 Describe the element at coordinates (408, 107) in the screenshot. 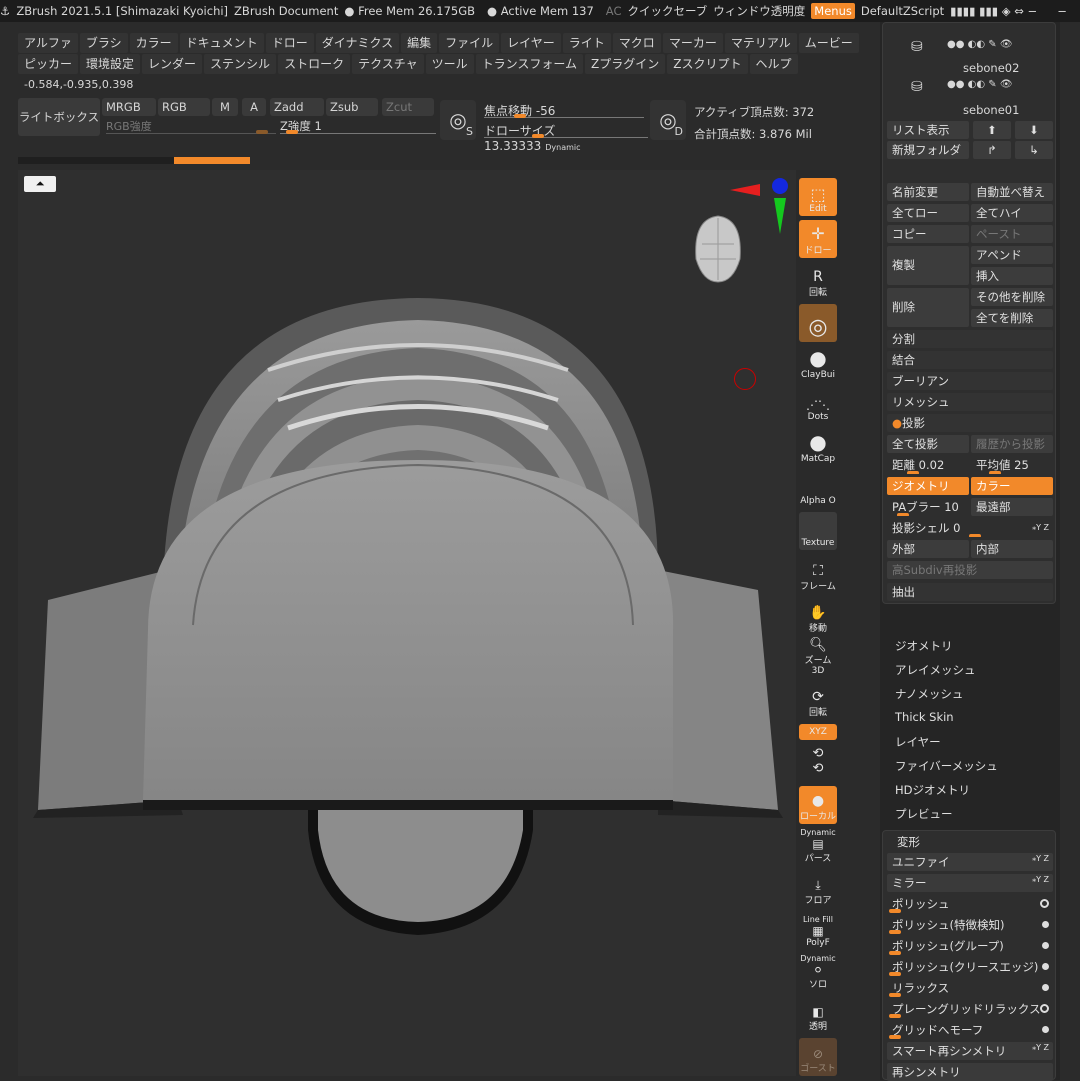

I see `zcut-button: Zcut` at that location.